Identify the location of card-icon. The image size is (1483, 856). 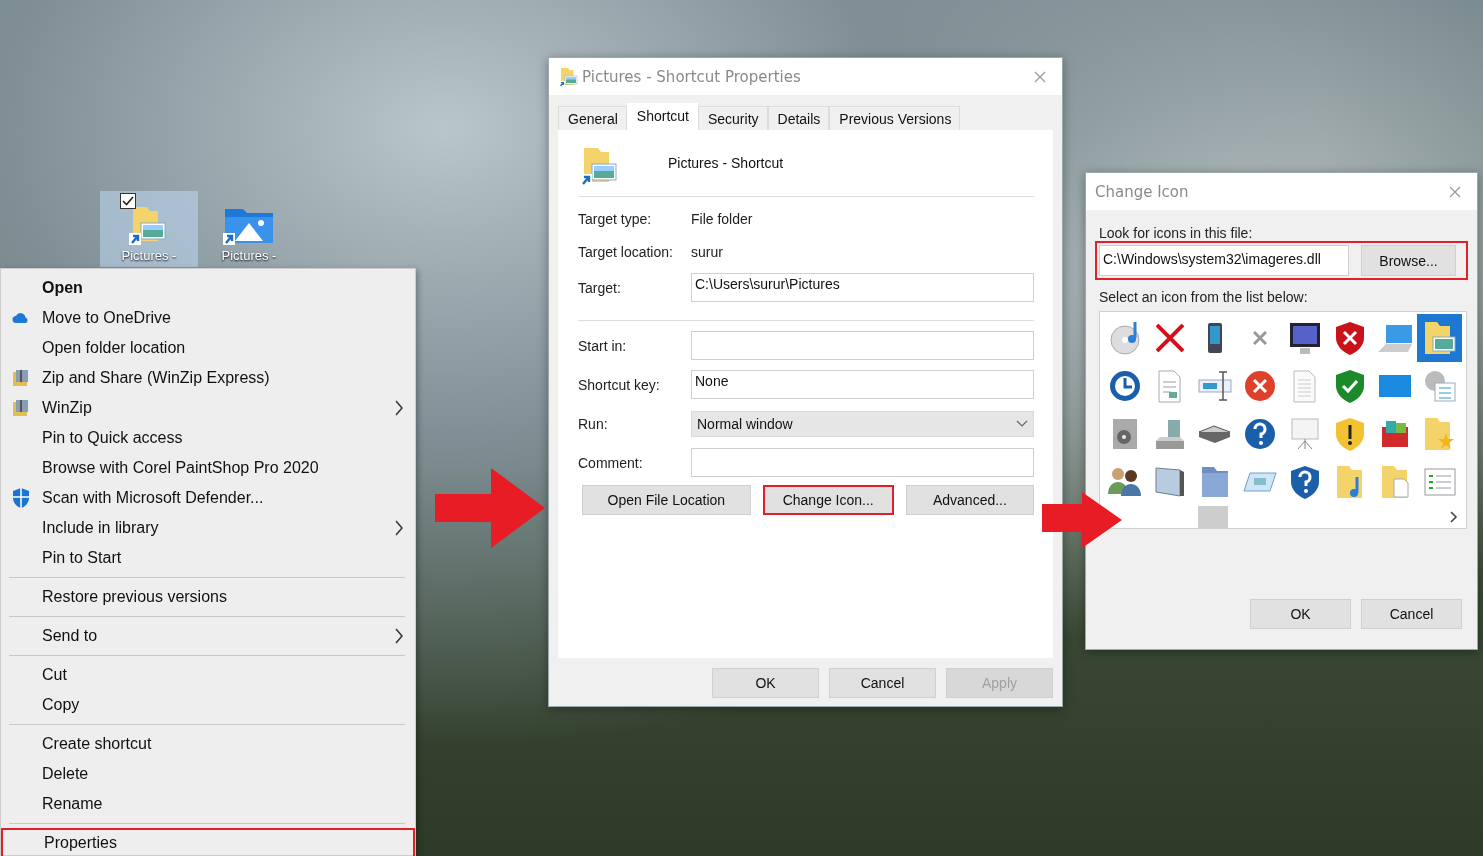
(1259, 482).